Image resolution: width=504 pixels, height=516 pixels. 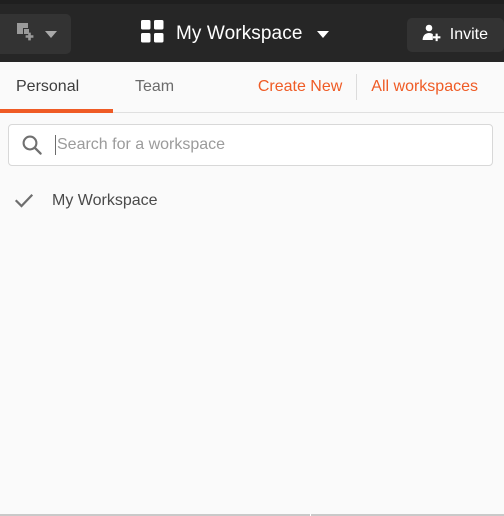 I want to click on search-input, so click(x=274, y=145).